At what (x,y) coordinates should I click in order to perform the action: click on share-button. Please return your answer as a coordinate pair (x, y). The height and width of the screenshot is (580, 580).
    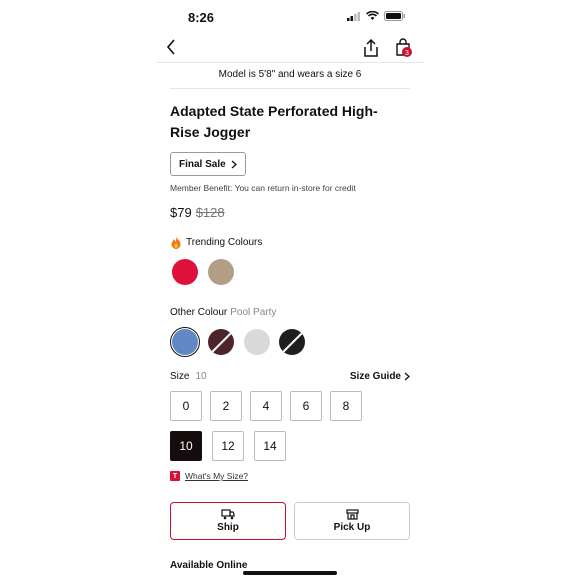
    Looking at the image, I should click on (371, 48).